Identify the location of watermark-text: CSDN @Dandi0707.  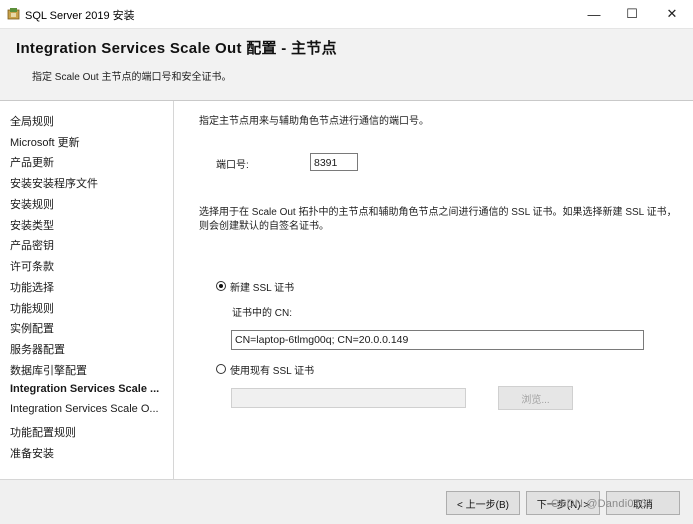
(602, 504).